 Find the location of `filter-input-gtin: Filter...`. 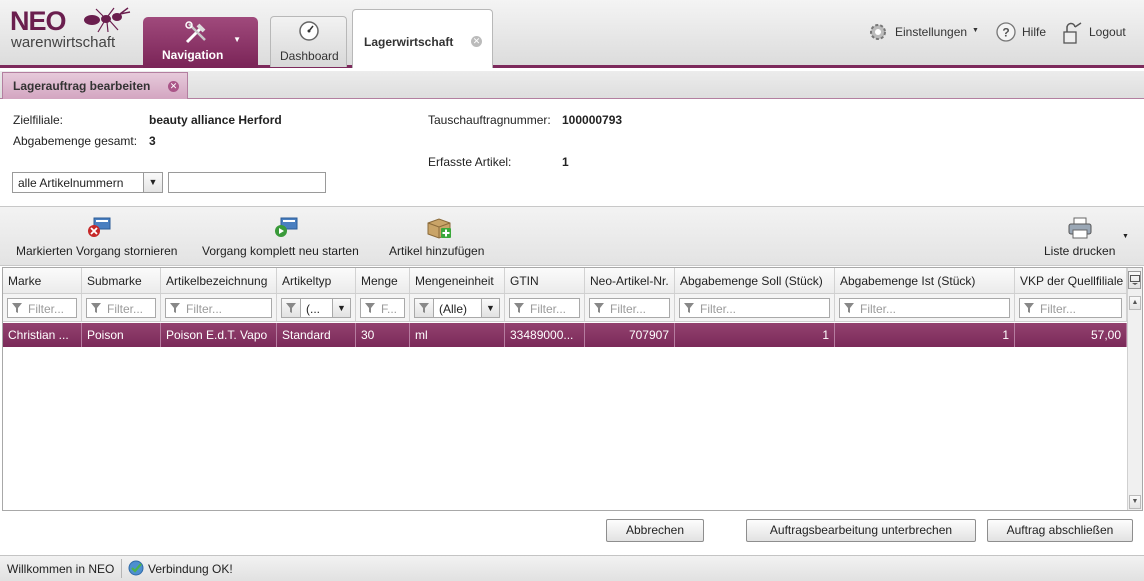

filter-input-gtin: Filter... is located at coordinates (544, 308).